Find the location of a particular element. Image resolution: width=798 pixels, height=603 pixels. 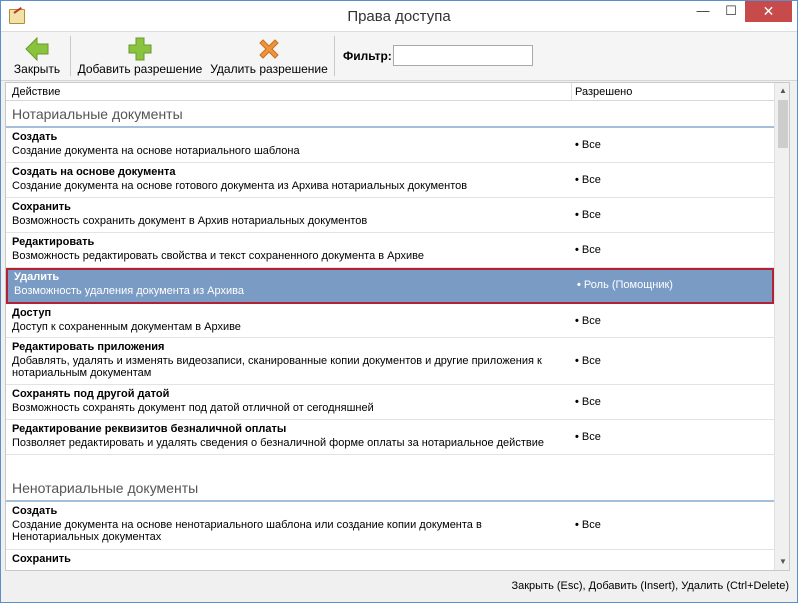

filter-label: Фильтр: is located at coordinates (367, 56).